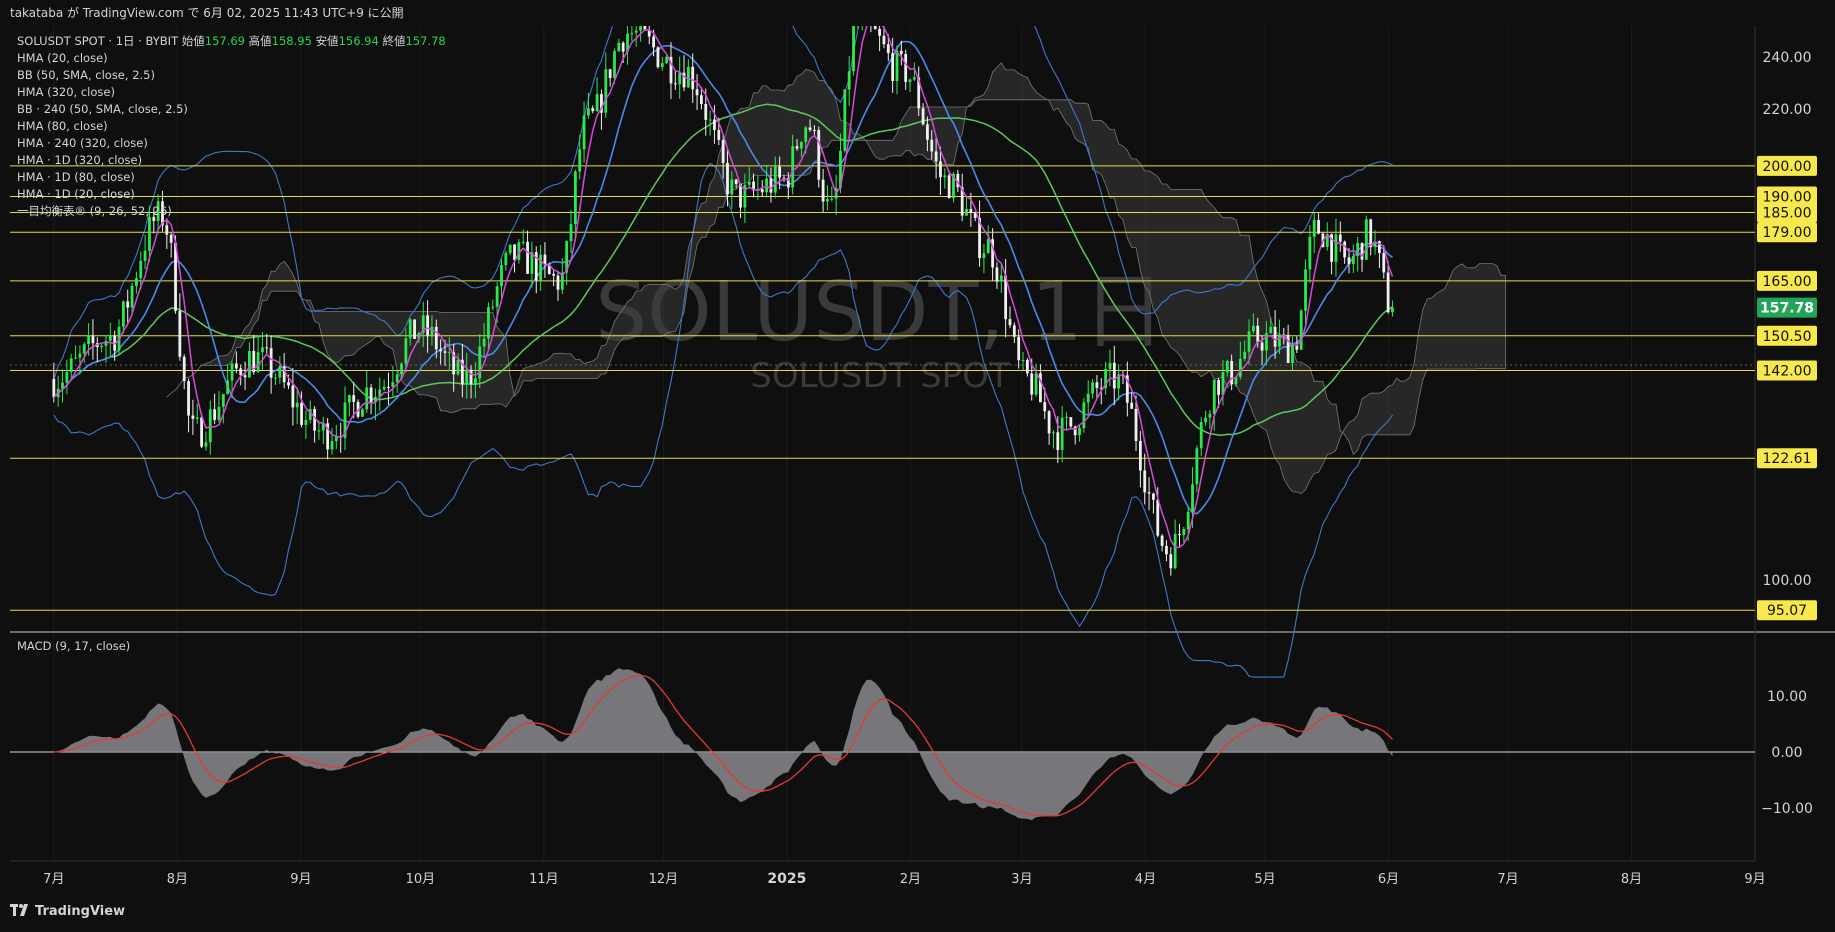 Image resolution: width=1835 pixels, height=932 pixels. Describe the element at coordinates (358, 41) in the screenshot. I see `low-value: 156.94` at that location.